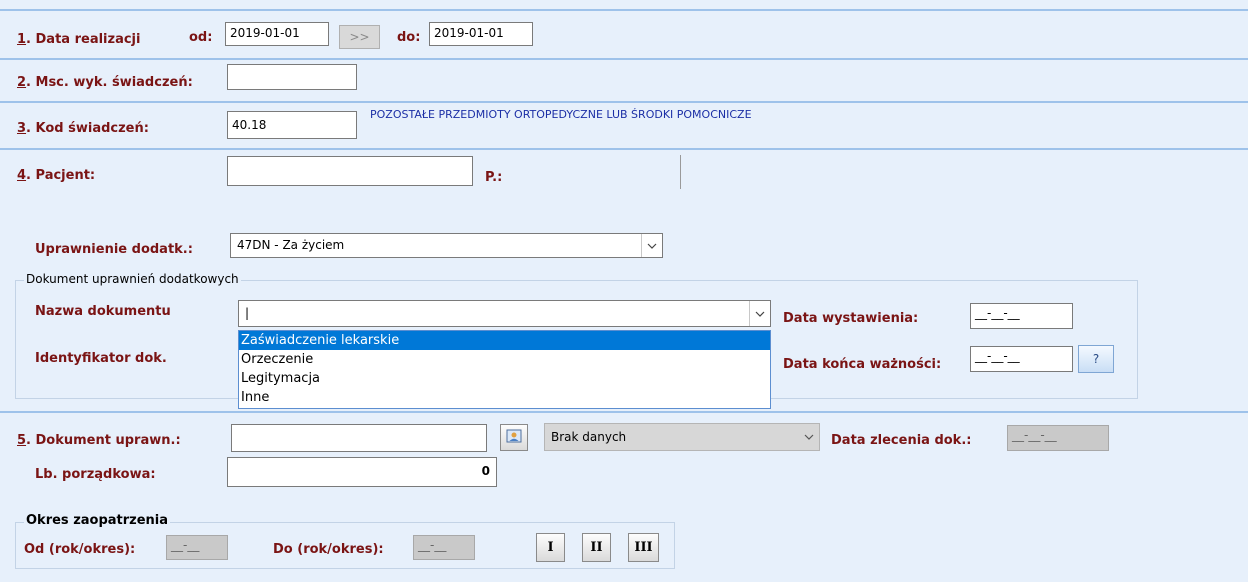 This screenshot has width=1248, height=582. Describe the element at coordinates (901, 440) in the screenshot. I see `data-zlecenia-label: Data zlecenia dok.:` at that location.